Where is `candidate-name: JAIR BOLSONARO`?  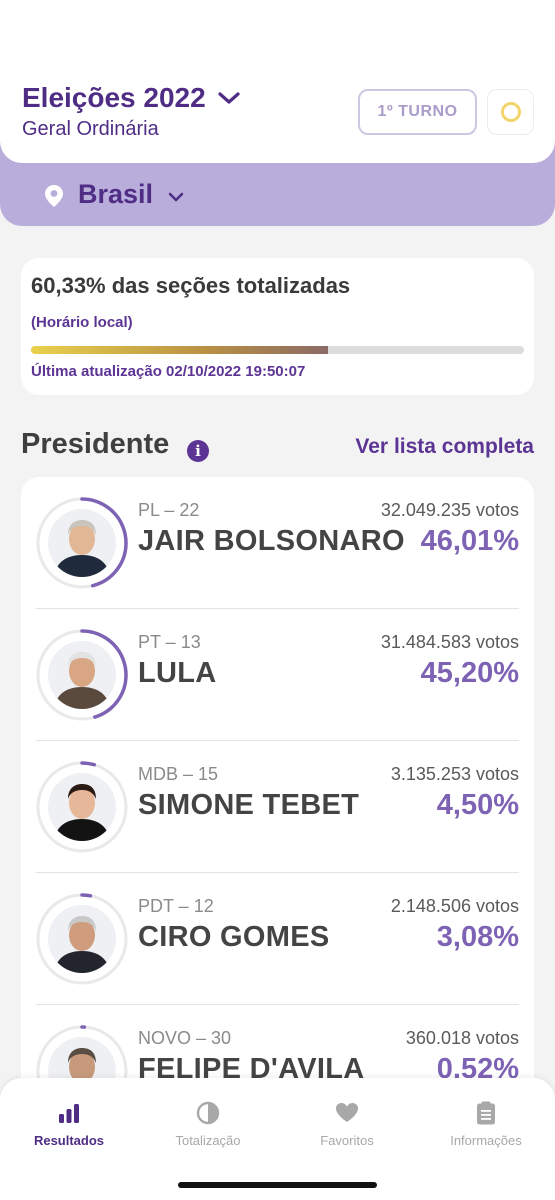
candidate-name: JAIR BOLSONARO is located at coordinates (271, 541).